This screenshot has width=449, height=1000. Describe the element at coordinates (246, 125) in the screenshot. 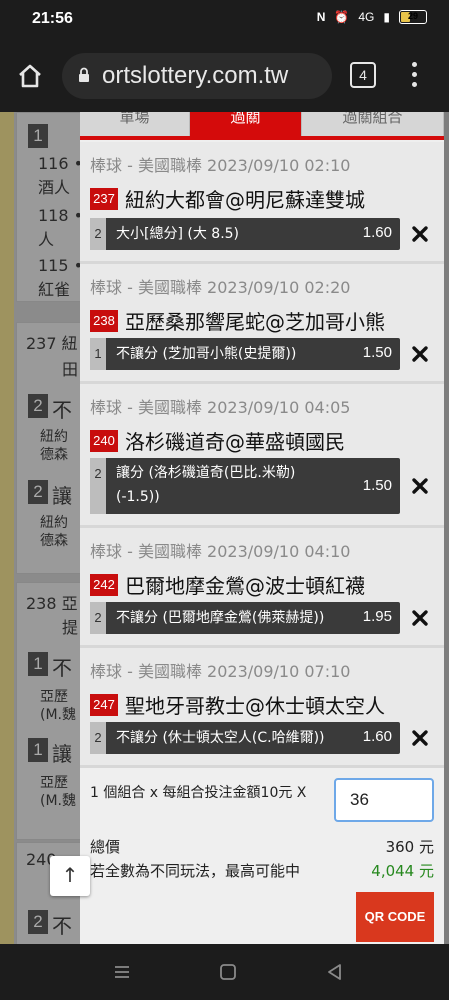

I see `tab-parlay: 過關` at that location.